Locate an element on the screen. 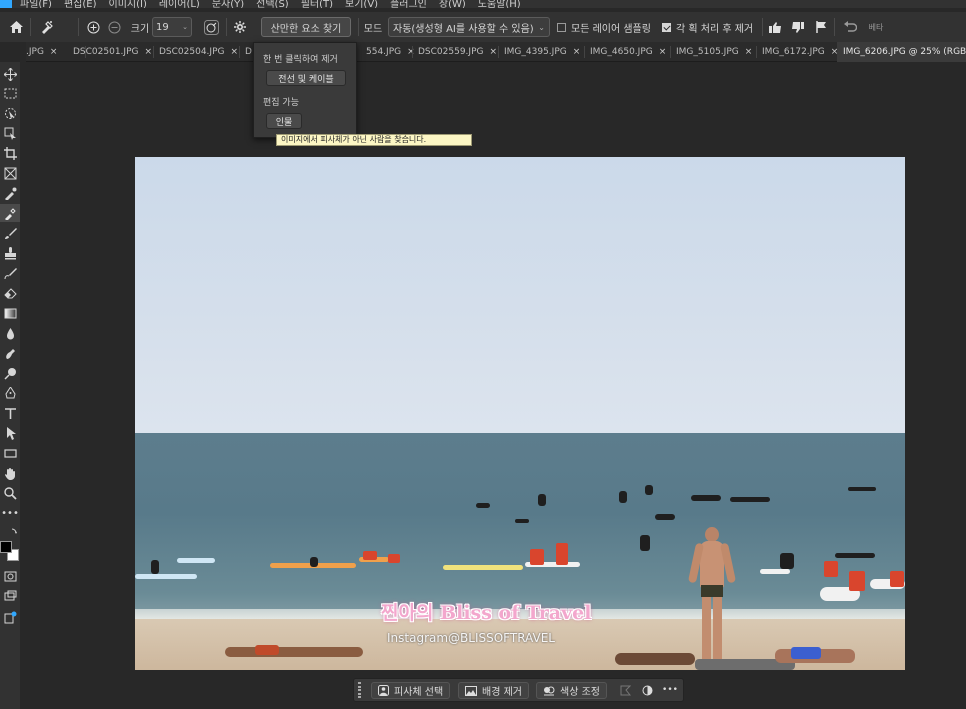 The width and height of the screenshot is (966, 709). eraser-icon is located at coordinates (10, 293).